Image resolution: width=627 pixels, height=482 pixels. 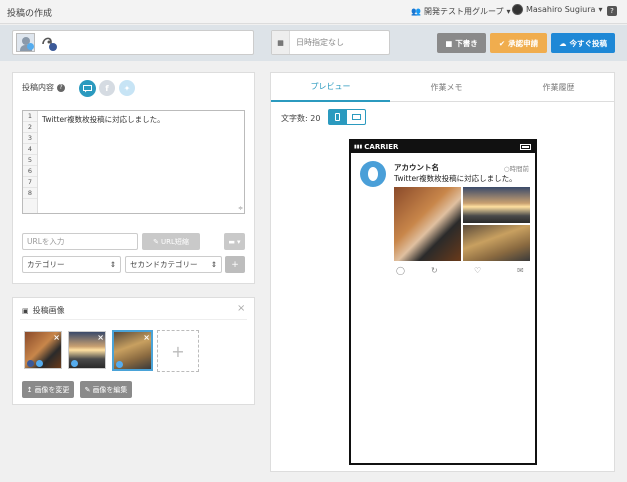 What do you see at coordinates (588, 43) in the screenshot?
I see `post-label: 今すぐ投稿` at bounding box center [588, 43].